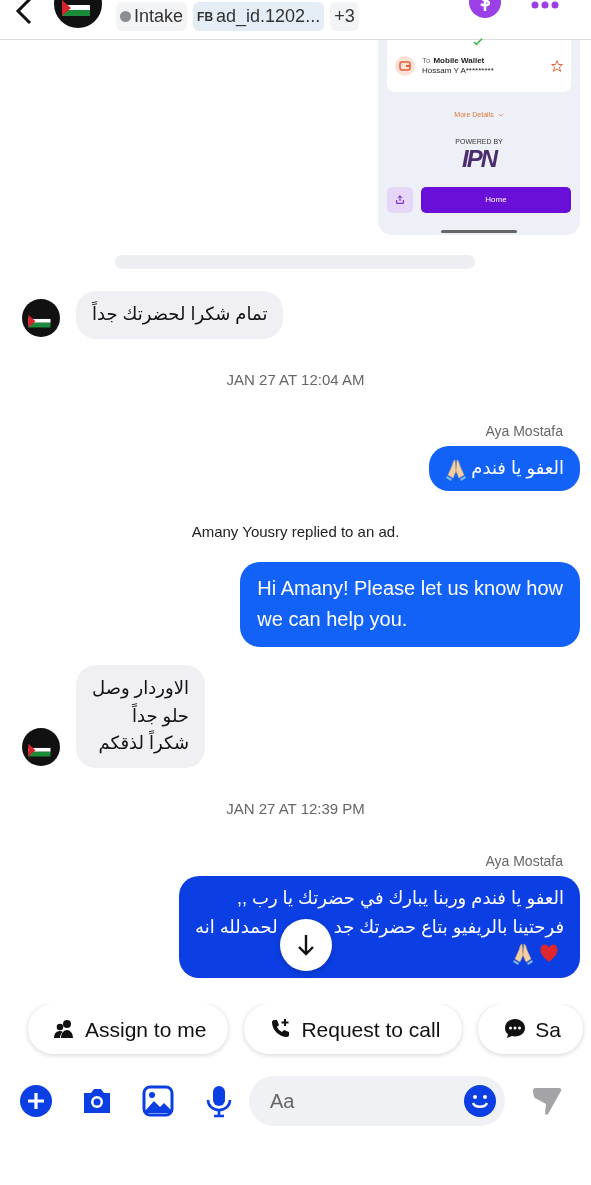 Image resolution: width=591 pixels, height=1185 pixels. I want to click on message-text: Hi Amany! Please let us know how, so click(410, 588).